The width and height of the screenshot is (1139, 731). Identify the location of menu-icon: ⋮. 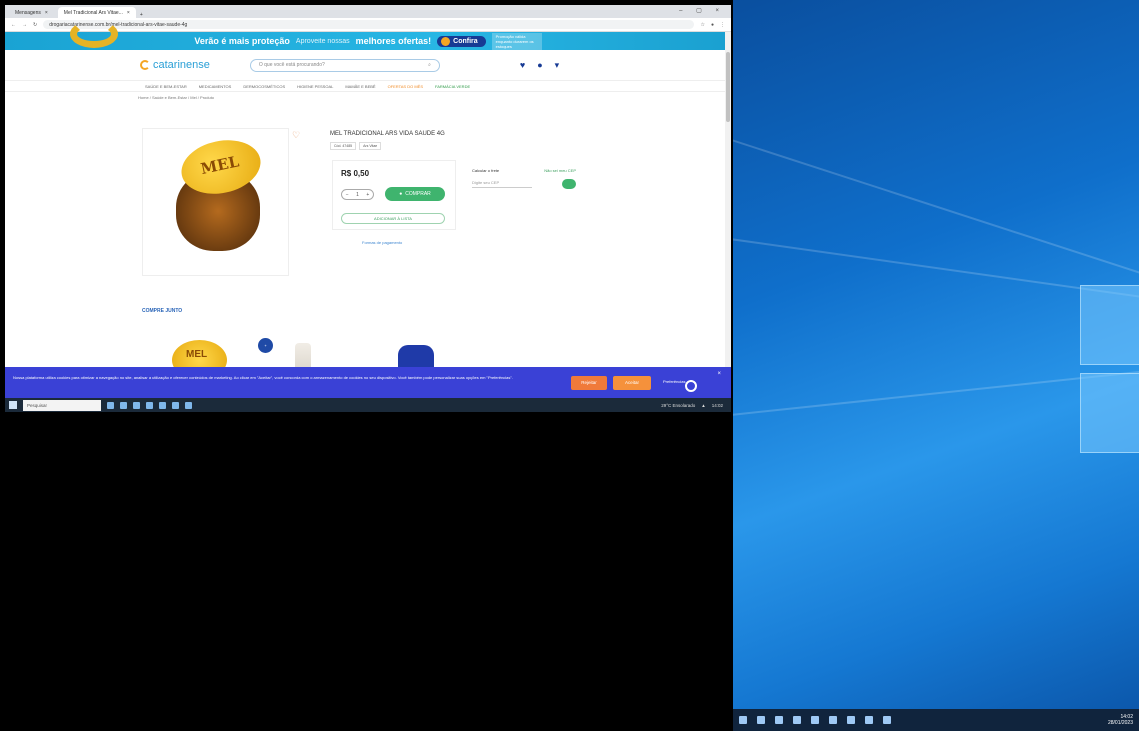
(722, 25).